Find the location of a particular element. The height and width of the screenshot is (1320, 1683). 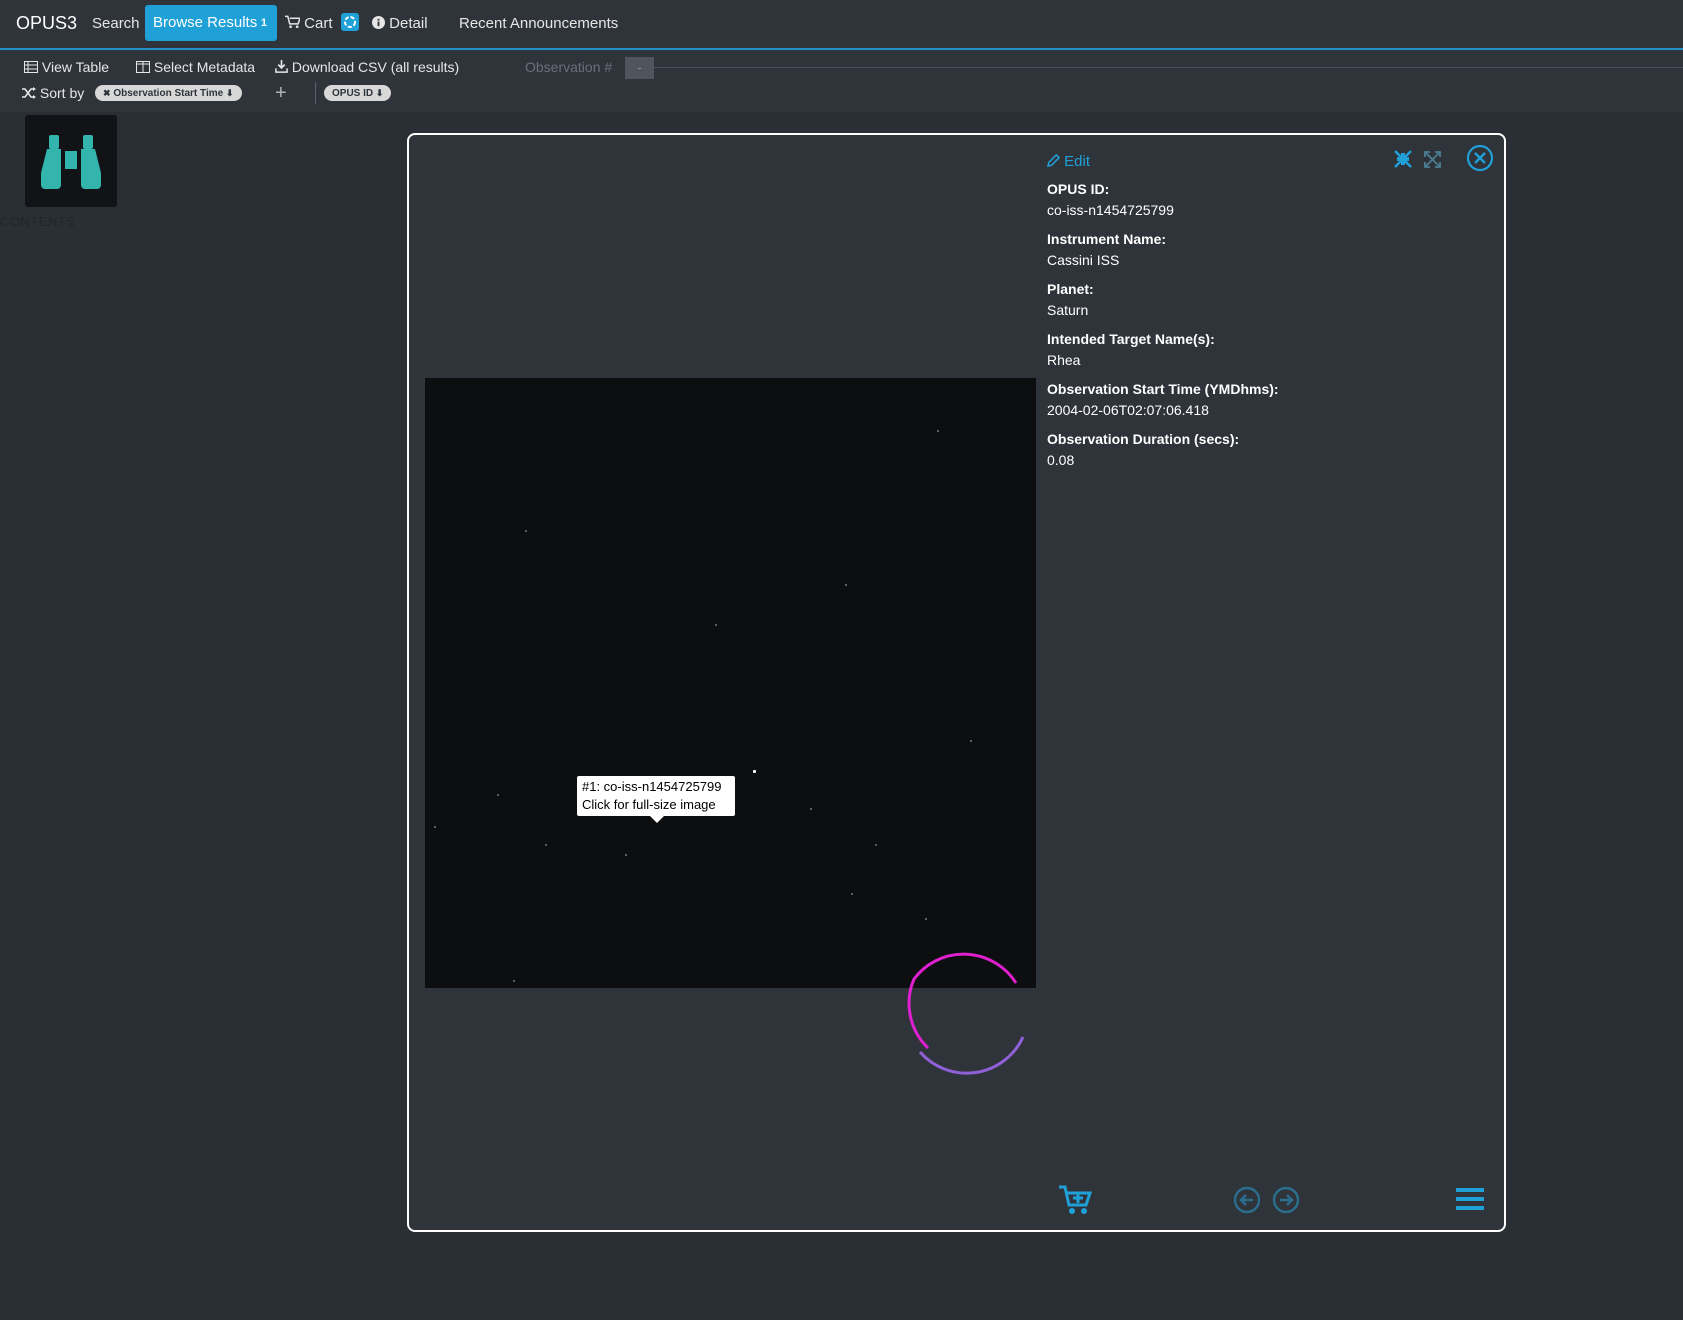

metadata-value: 2004-02-06T02:07:06.418 is located at coordinates (1128, 410).